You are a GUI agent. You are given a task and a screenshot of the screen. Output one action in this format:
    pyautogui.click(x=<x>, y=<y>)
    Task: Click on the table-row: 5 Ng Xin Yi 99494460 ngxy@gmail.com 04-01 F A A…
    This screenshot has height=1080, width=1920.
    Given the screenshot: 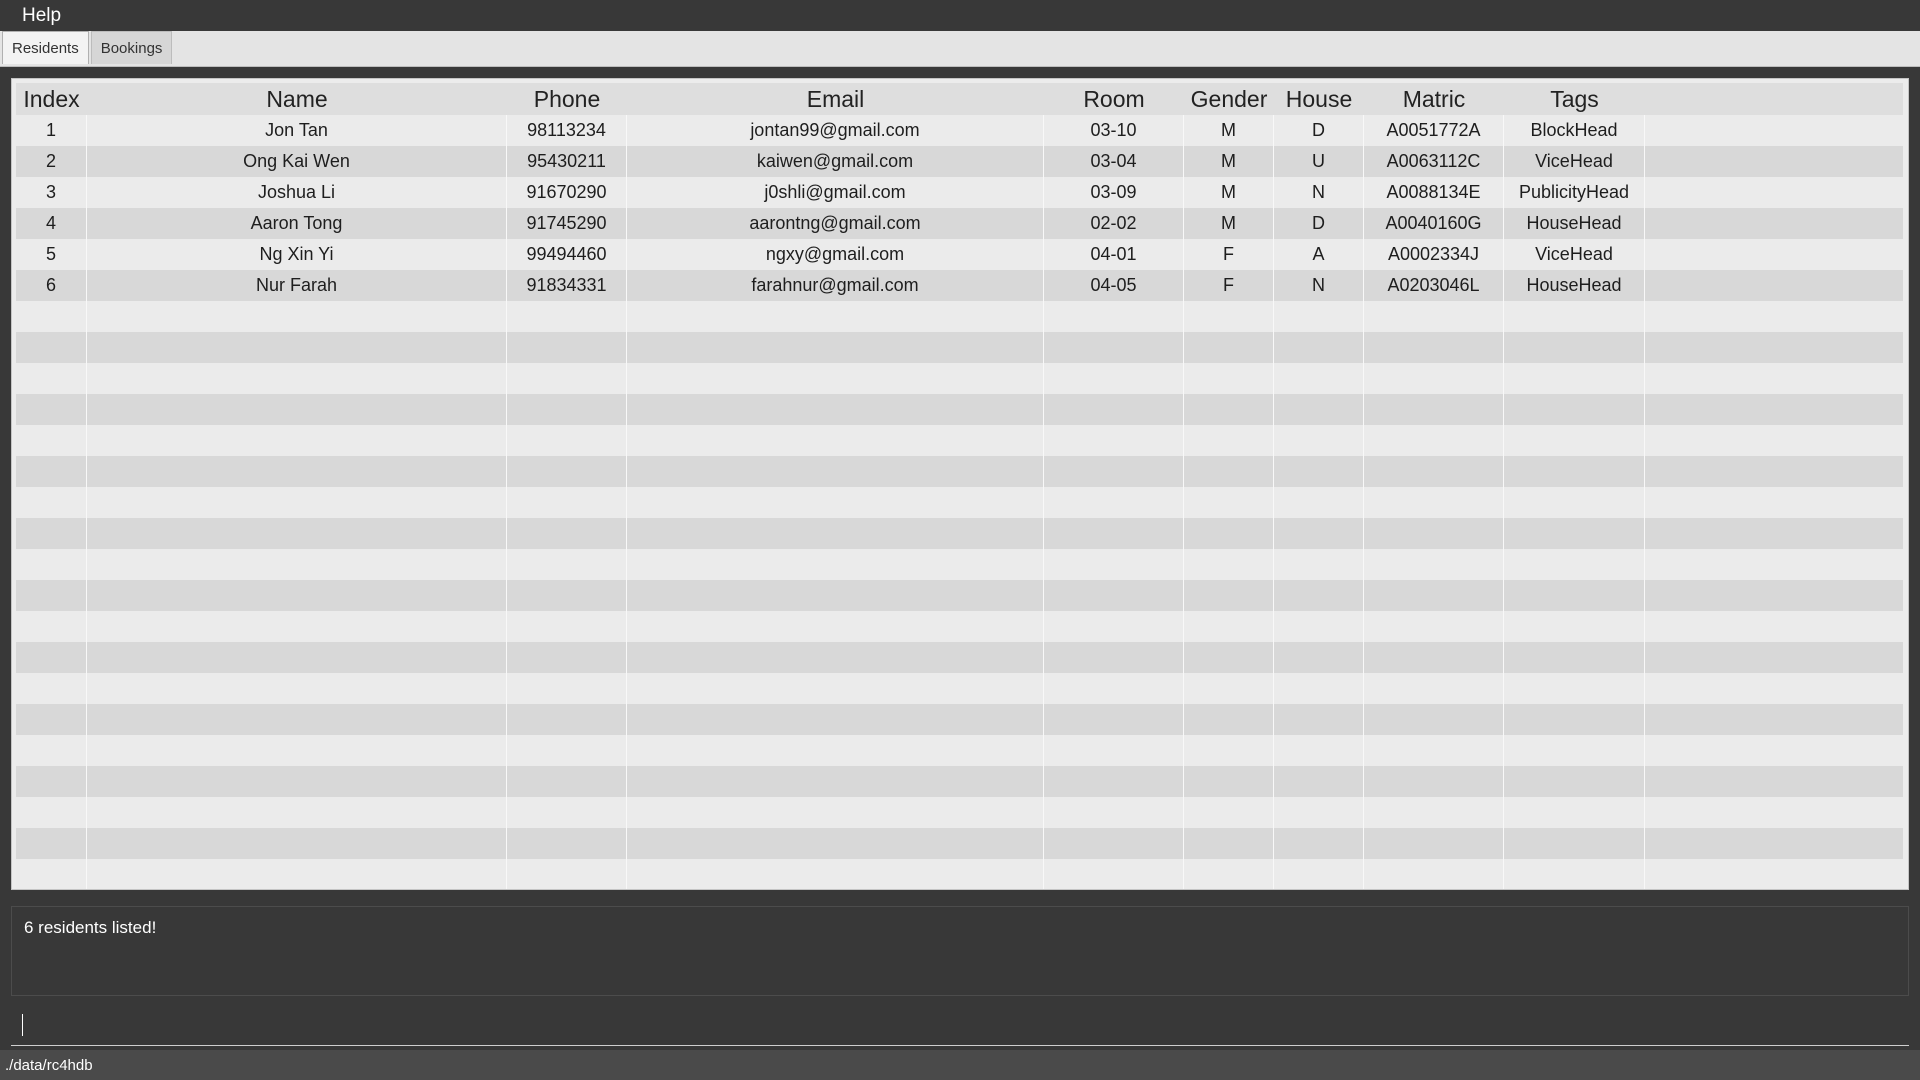 What is the action you would take?
    pyautogui.click(x=959, y=254)
    